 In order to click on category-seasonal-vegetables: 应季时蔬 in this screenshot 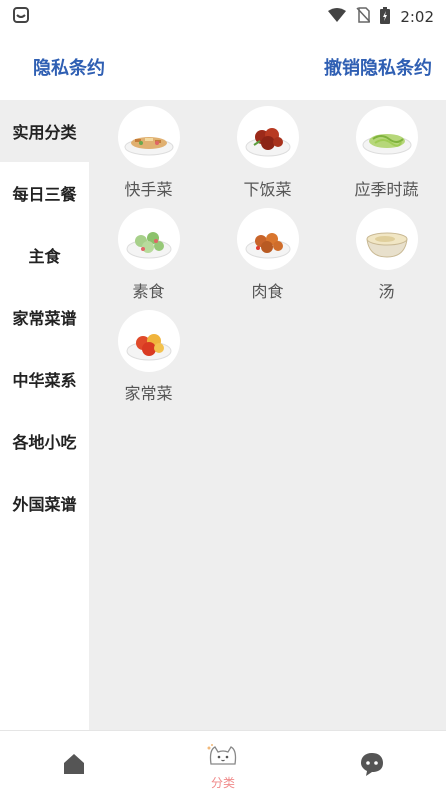, I will do `click(386, 152)`.